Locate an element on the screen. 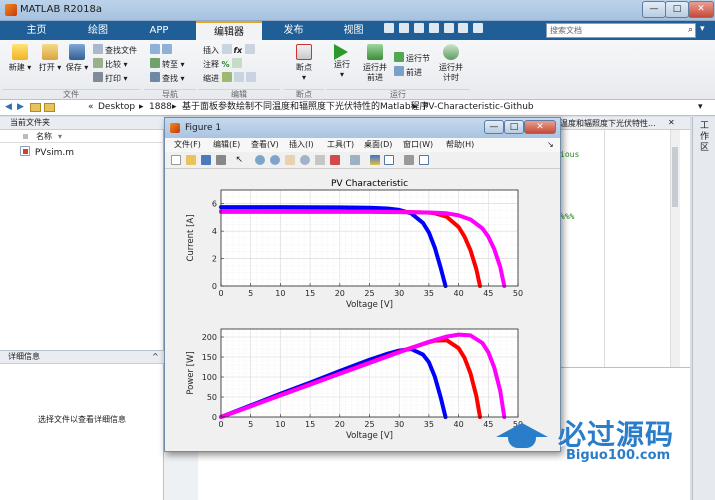  close-button: ✕ is located at coordinates (701, 9).